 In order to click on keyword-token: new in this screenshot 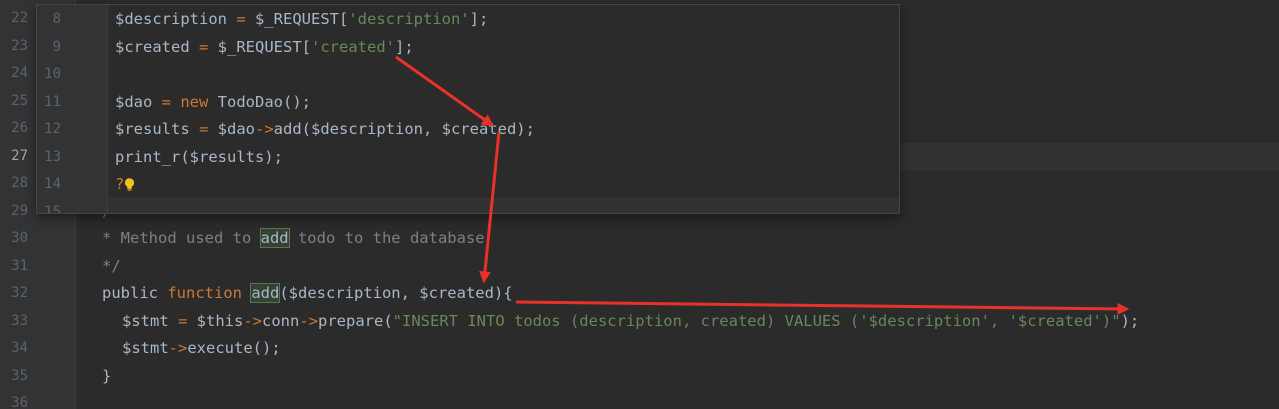, I will do `click(199, 102)`.